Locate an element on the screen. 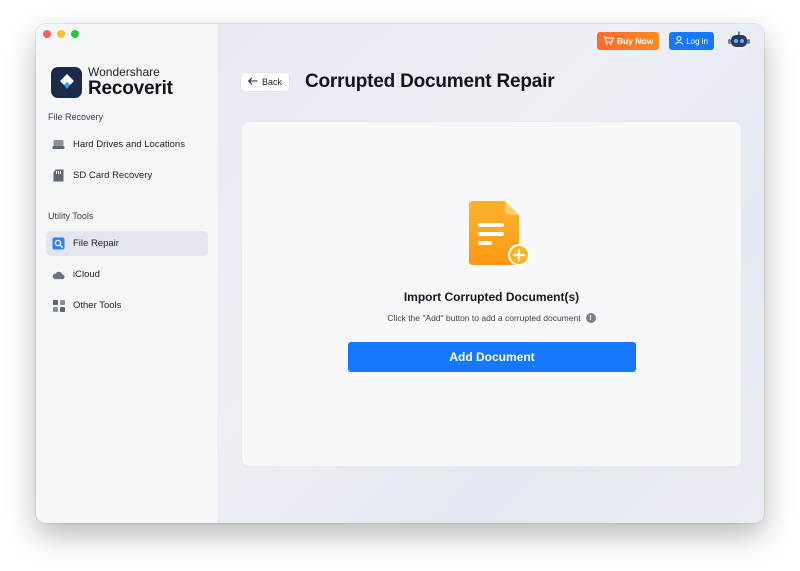 Image resolution: width=800 pixels, height=571 pixels. minimize-window-button is located at coordinates (61, 34).